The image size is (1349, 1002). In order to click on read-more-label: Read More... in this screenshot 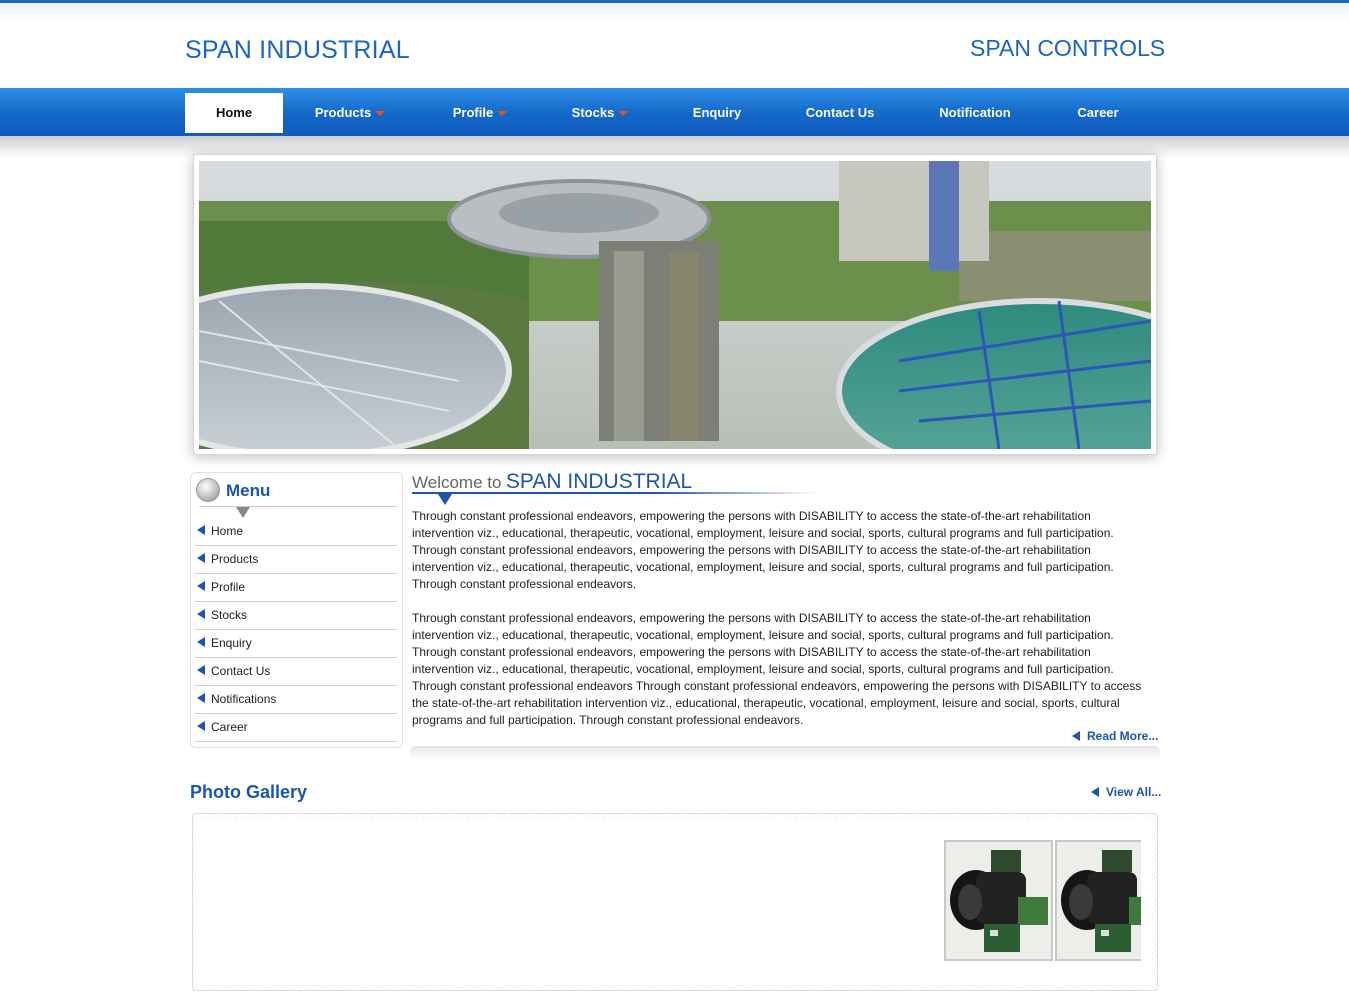, I will do `click(1123, 736)`.